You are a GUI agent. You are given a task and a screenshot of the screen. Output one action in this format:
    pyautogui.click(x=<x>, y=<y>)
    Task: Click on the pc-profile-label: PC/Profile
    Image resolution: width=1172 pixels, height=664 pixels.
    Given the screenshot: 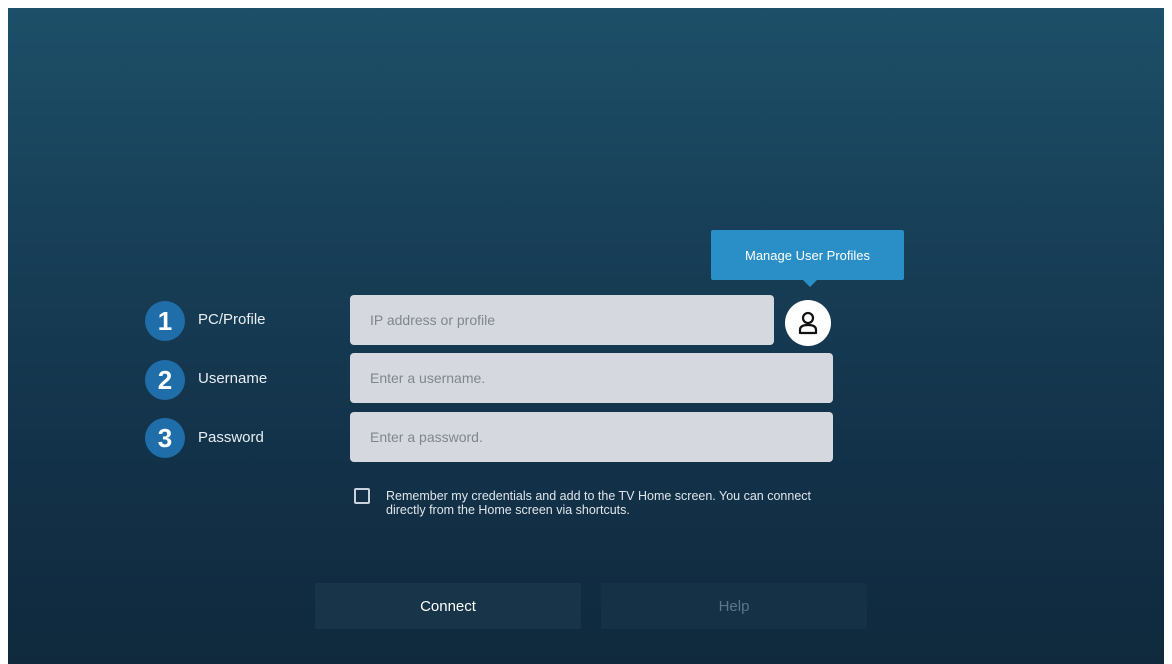 What is the action you would take?
    pyautogui.click(x=232, y=319)
    